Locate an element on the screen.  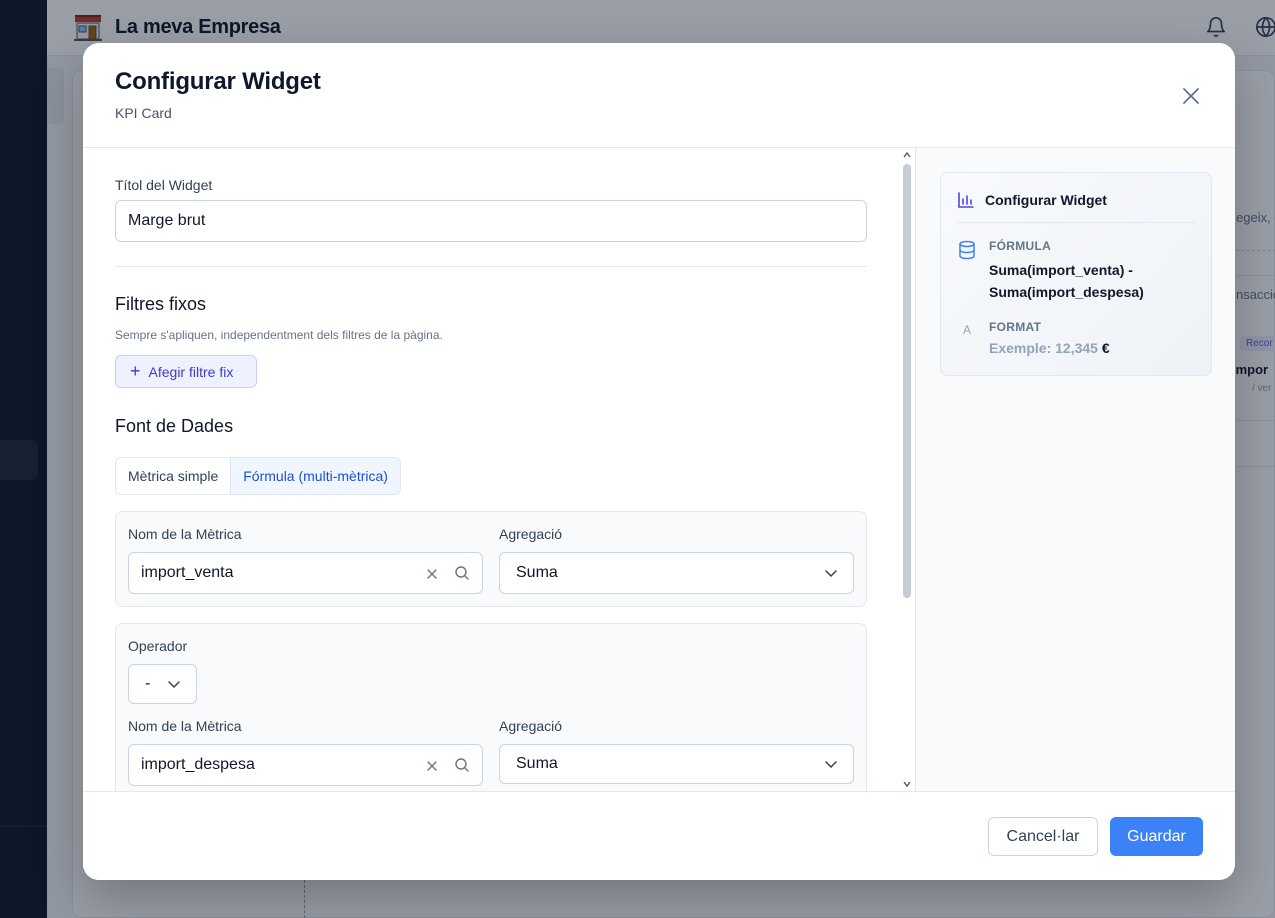
modal-footer: Cancel·lar Guardar is located at coordinates (659, 835).